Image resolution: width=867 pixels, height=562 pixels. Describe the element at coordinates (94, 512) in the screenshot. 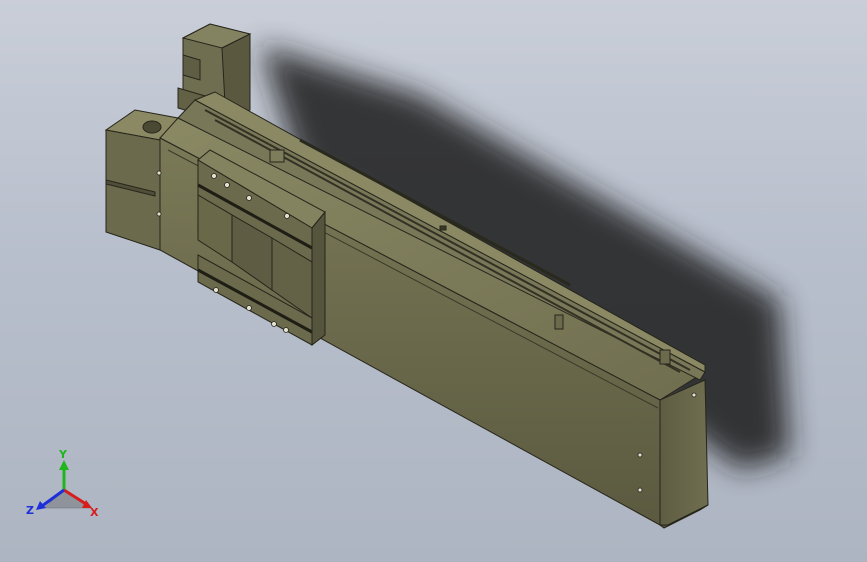

I see `x-axis-label: X` at that location.